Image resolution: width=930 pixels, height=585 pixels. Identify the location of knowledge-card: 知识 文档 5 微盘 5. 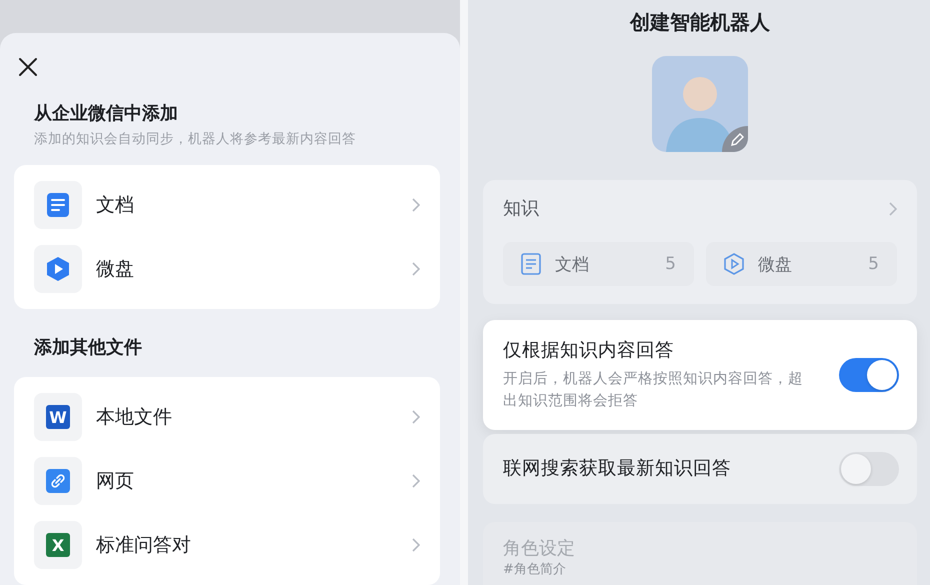
(700, 242).